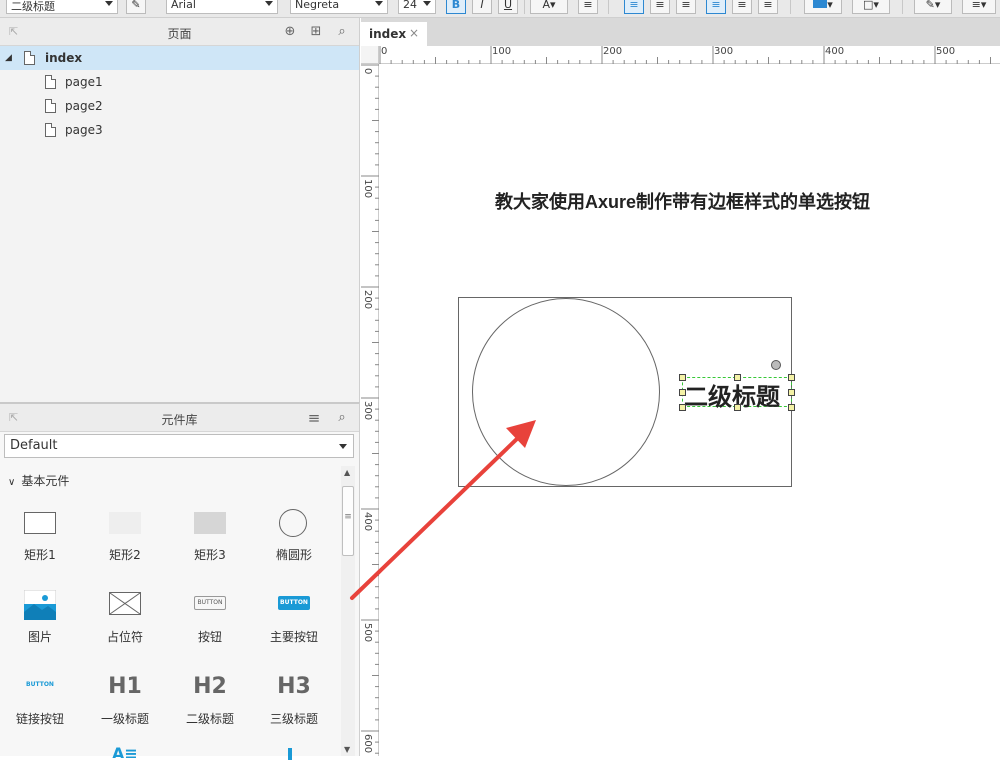 This screenshot has width=1000, height=760. I want to click on ruler-h-label: 500, so click(946, 51).